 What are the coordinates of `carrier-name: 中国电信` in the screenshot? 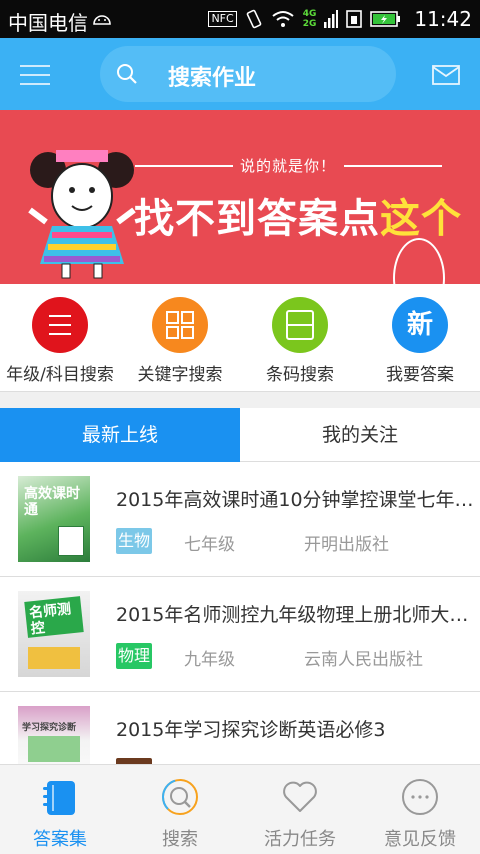 It's located at (48, 23).